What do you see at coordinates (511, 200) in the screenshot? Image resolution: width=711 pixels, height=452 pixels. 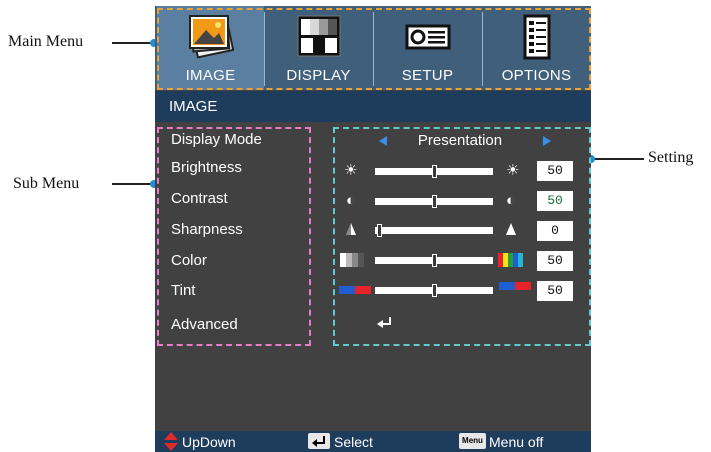 I see `contrast-high-icon: ◐` at bounding box center [511, 200].